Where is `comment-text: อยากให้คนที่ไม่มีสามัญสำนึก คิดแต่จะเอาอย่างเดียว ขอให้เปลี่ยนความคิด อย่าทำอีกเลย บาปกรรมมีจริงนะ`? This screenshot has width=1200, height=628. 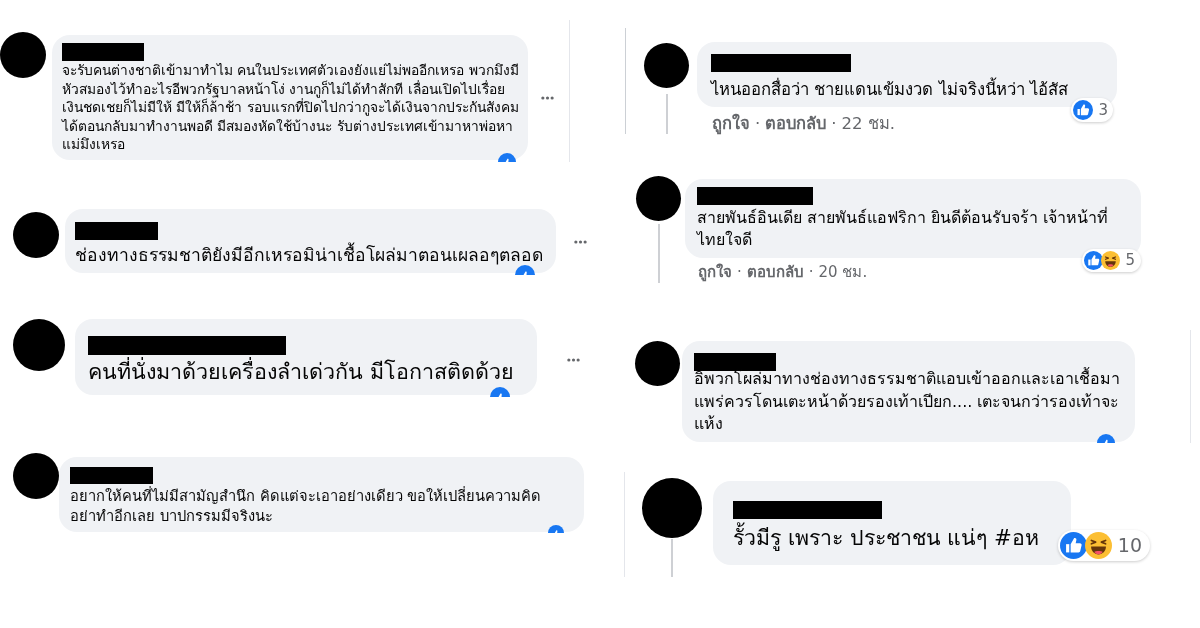 comment-text: อยากให้คนที่ไม่มีสามัญสำนึก คิดแต่จะเอาอย่างเดียว ขอให้เปลี่ยนความคิด อย่าทำอีกเลย บาปกรรมมีจริงนะ is located at coordinates (306, 505).